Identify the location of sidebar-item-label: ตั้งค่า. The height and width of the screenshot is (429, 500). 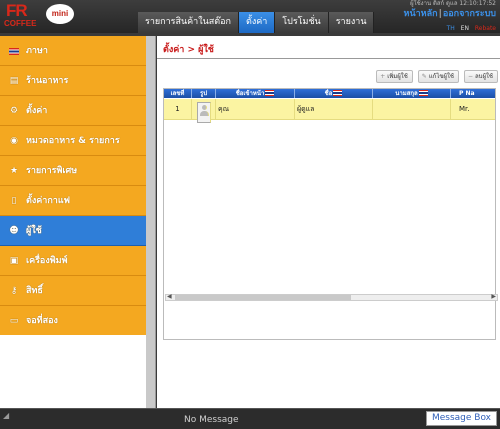
(37, 111).